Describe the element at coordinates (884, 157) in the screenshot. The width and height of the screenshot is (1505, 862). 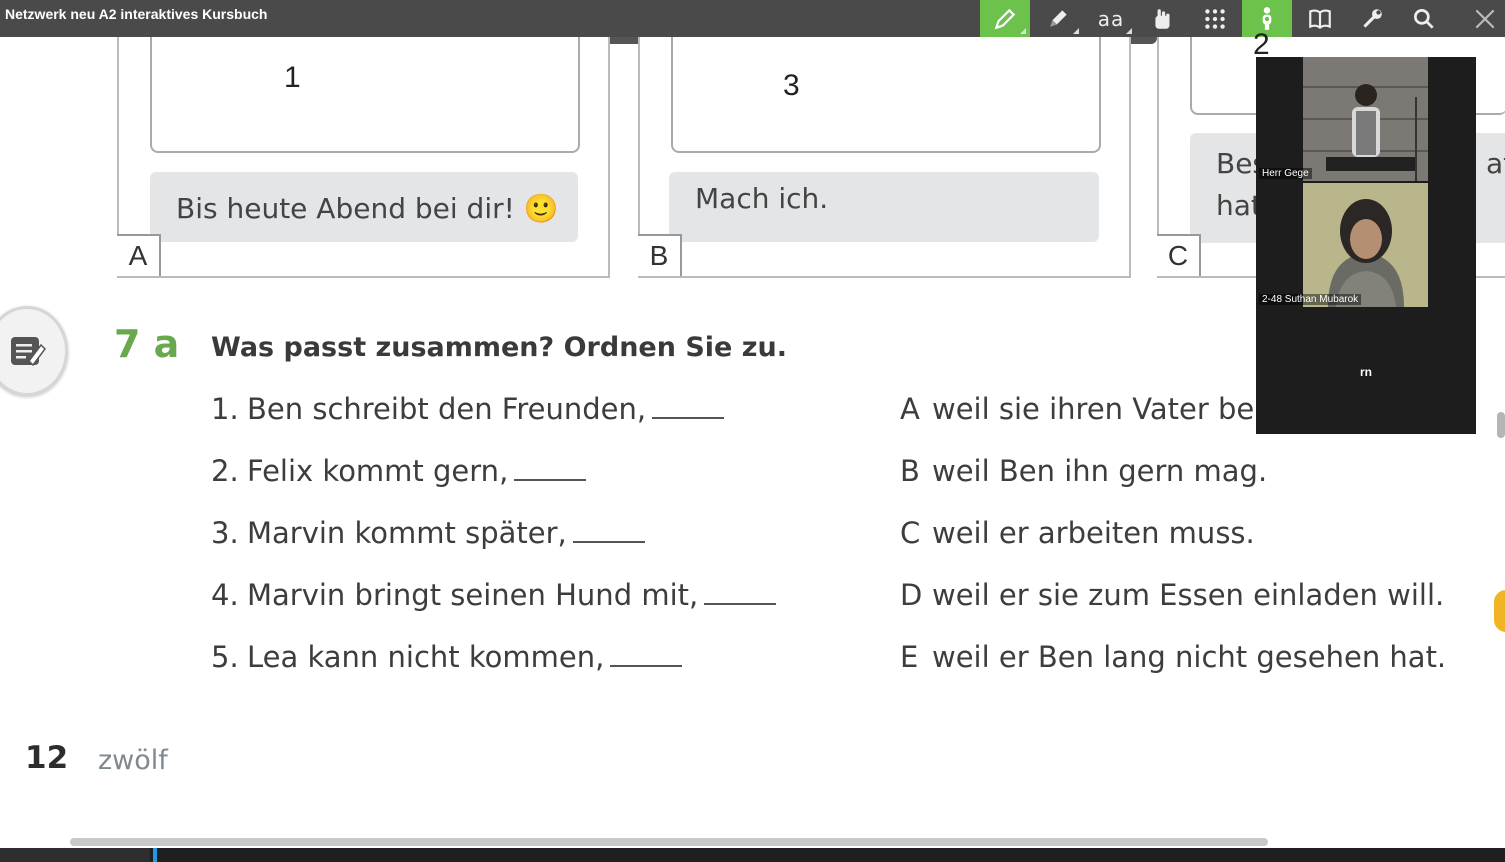
I see `comic-panel-b: 3 Mach ich. B` at that location.